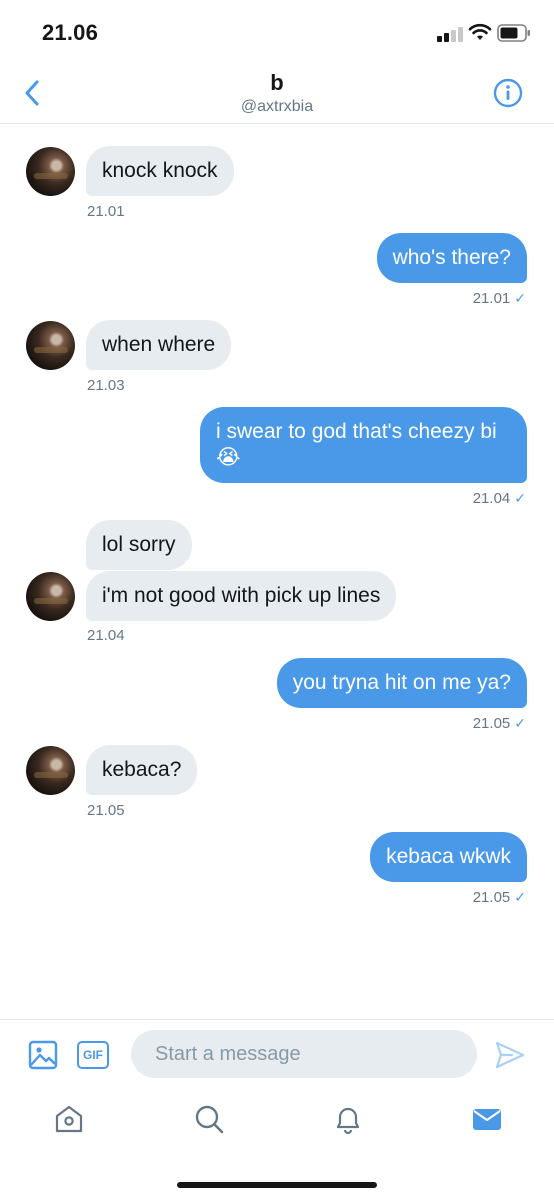 This screenshot has height=1200, width=554. I want to click on message-meta: 21.04 ✓, so click(499, 498).